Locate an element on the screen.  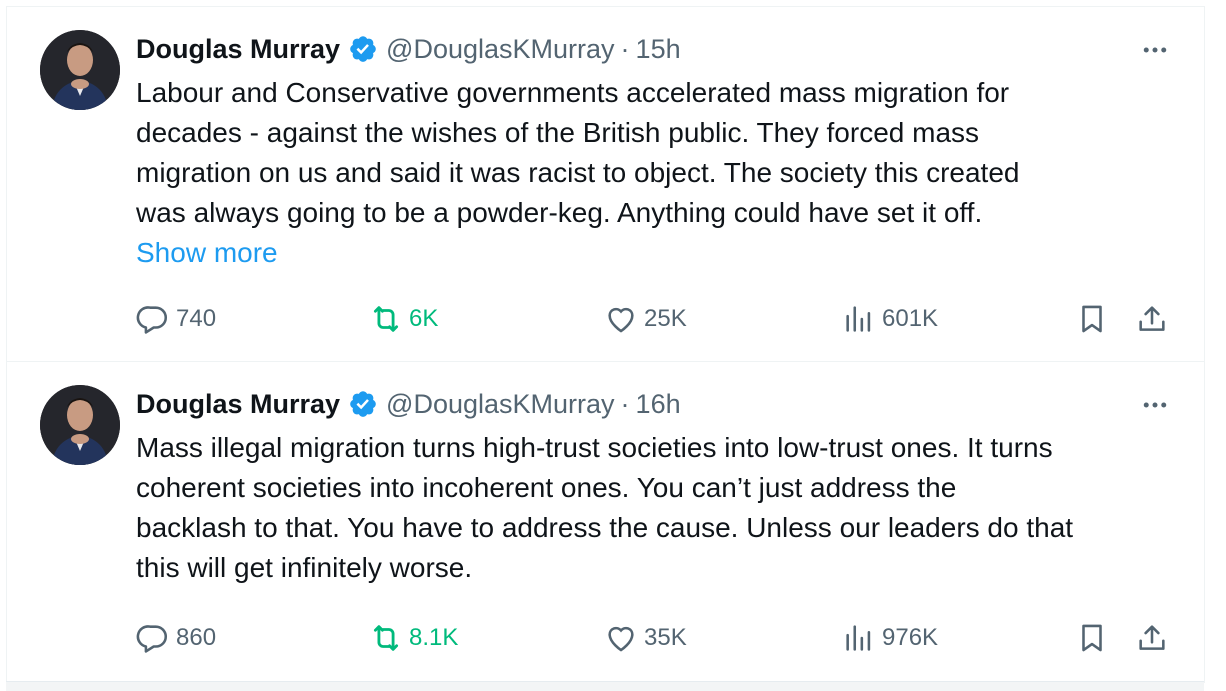
views-count: 601K is located at coordinates (910, 318).